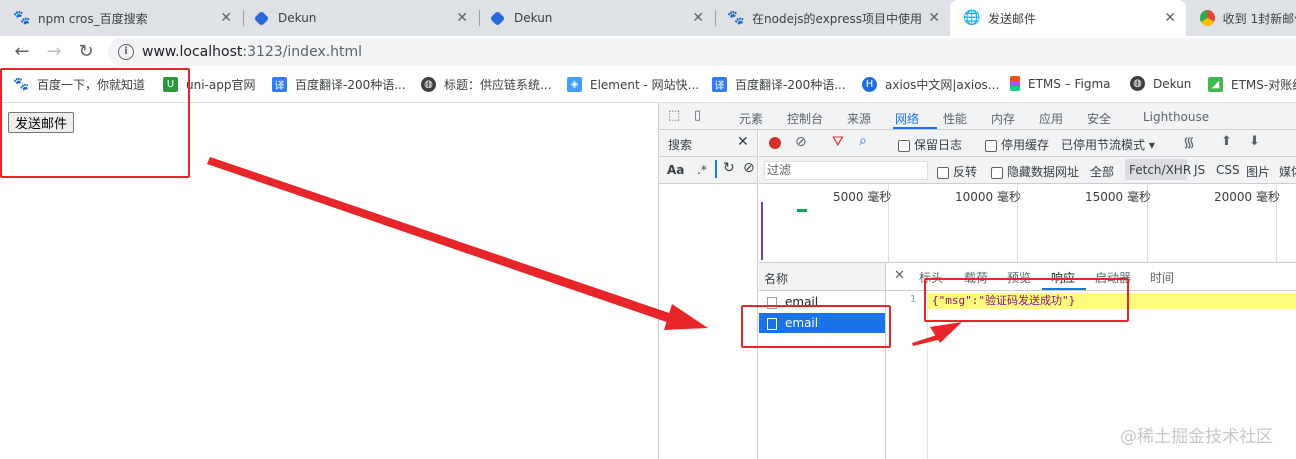 Image resolution: width=1296 pixels, height=459 pixels. What do you see at coordinates (686, 317) in the screenshot?
I see `arrow-to-request-head` at bounding box center [686, 317].